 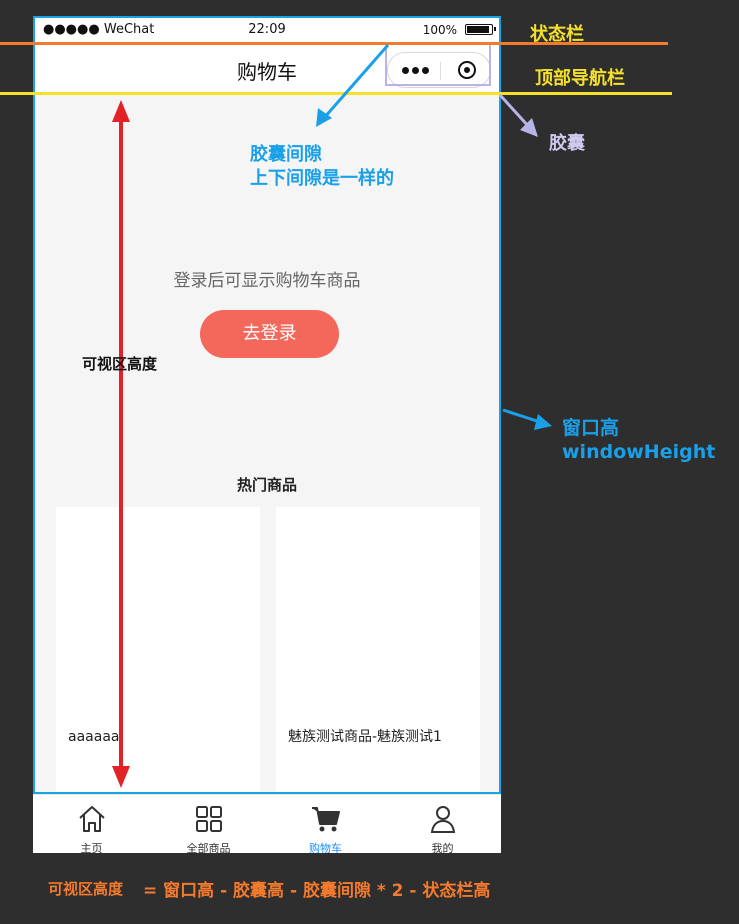 What do you see at coordinates (120, 364) in the screenshot?
I see `visible-height-annotation: 可视区高度` at bounding box center [120, 364].